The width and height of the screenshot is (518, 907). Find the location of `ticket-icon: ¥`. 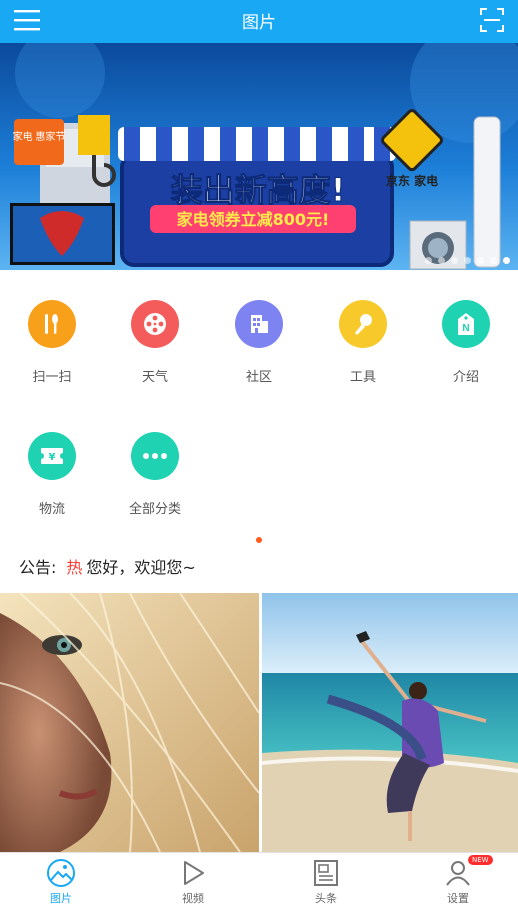

ticket-icon: ¥ is located at coordinates (52, 456).